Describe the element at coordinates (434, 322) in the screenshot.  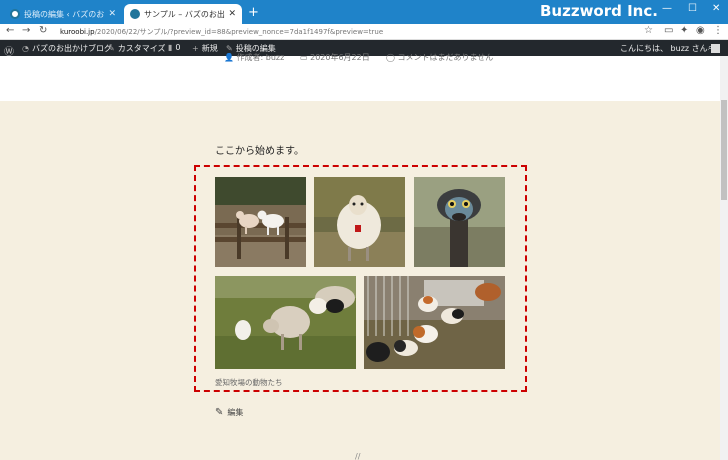
I see `gallery-image-guinea-pigs` at that location.